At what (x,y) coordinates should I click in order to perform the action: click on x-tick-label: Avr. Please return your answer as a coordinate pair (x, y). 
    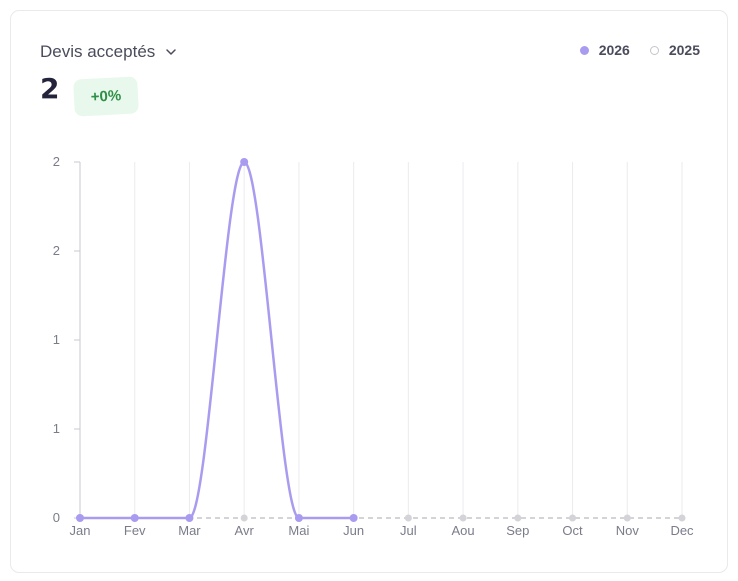
    Looking at the image, I should click on (245, 530).